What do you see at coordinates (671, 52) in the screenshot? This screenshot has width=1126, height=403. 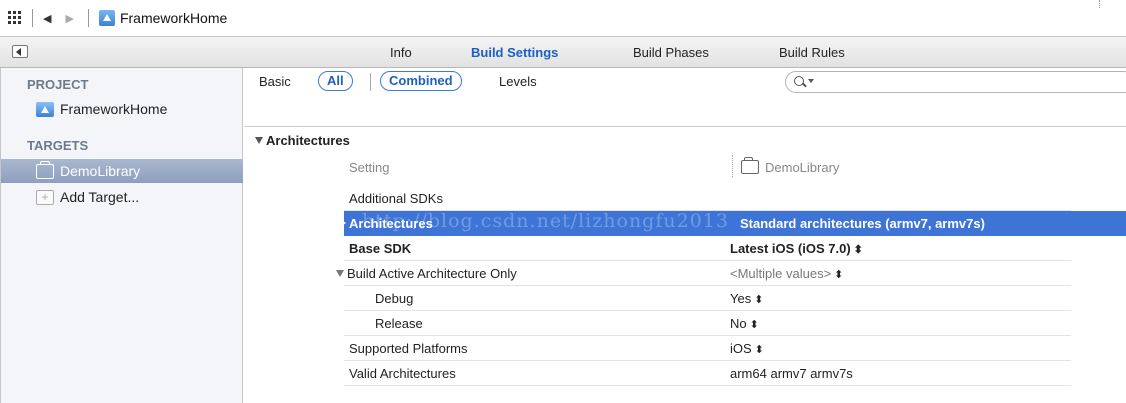 I see `tab-build-phases: Build Phases` at bounding box center [671, 52].